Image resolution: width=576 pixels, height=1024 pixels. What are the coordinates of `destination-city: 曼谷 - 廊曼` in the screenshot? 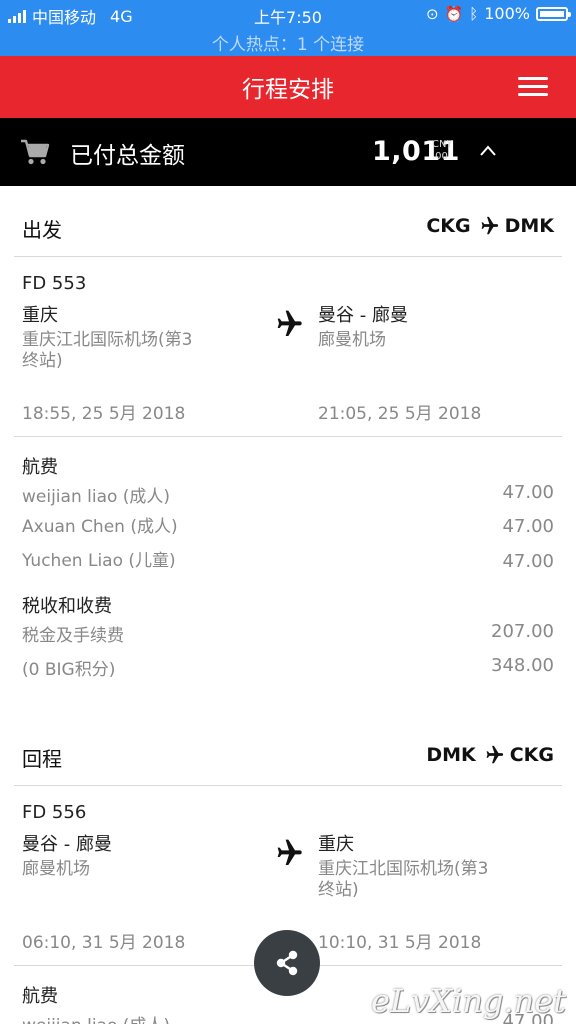 It's located at (363, 315).